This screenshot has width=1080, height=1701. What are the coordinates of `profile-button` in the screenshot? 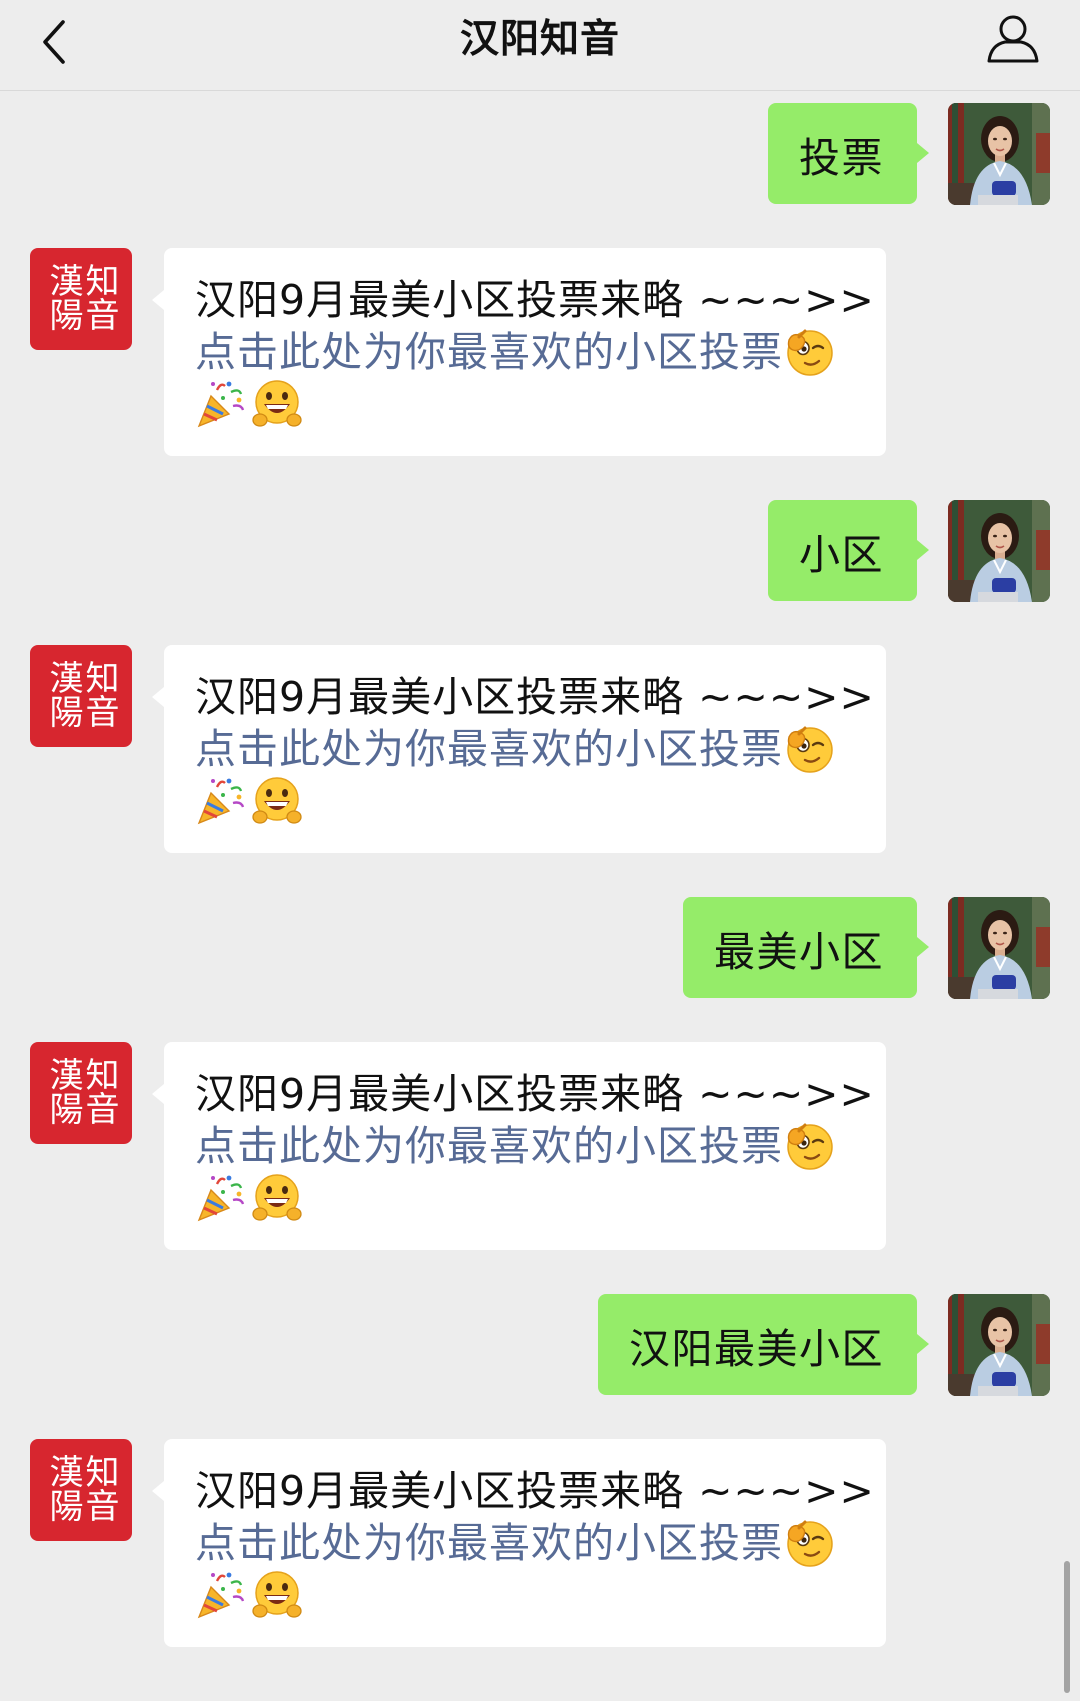 It's located at (1013, 39).